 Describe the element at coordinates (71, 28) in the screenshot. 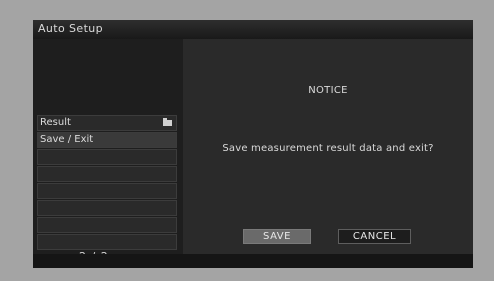

I see `window-title: Auto Setup` at that location.